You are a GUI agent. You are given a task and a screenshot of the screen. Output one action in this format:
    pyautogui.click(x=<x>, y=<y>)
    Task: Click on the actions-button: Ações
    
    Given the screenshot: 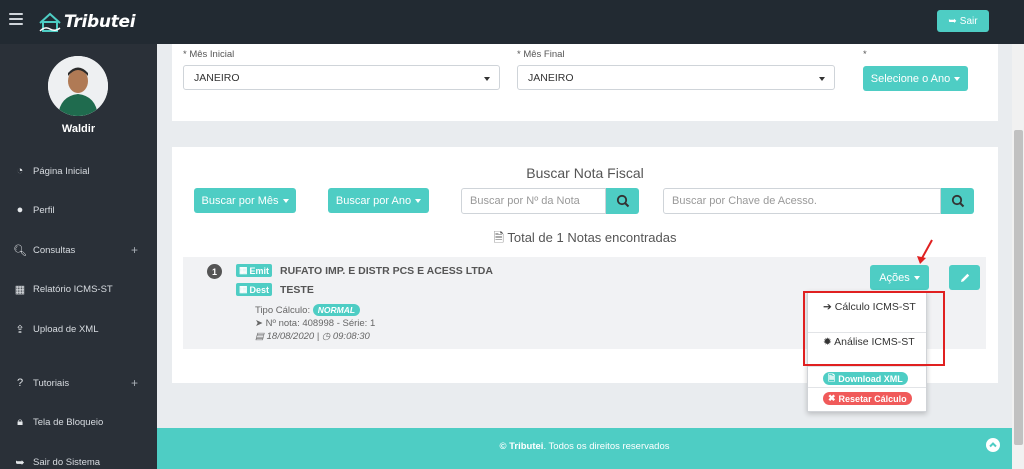 What is the action you would take?
    pyautogui.click(x=899, y=277)
    